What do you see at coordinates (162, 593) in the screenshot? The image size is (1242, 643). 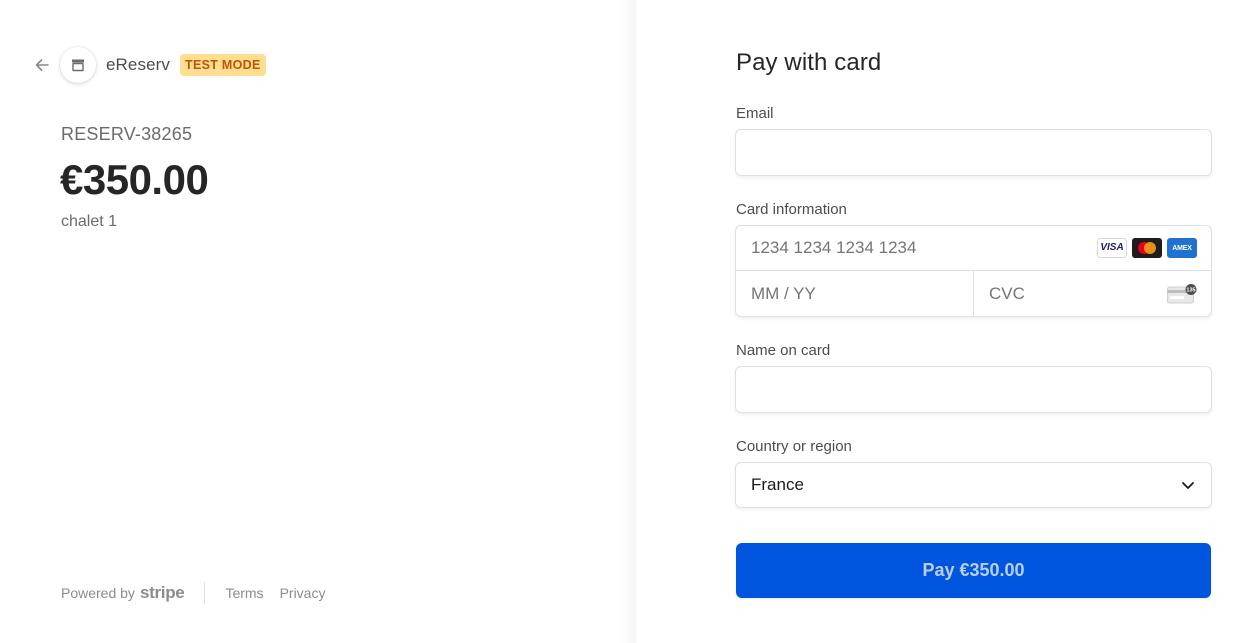 I see `stripe-logo: stripe` at bounding box center [162, 593].